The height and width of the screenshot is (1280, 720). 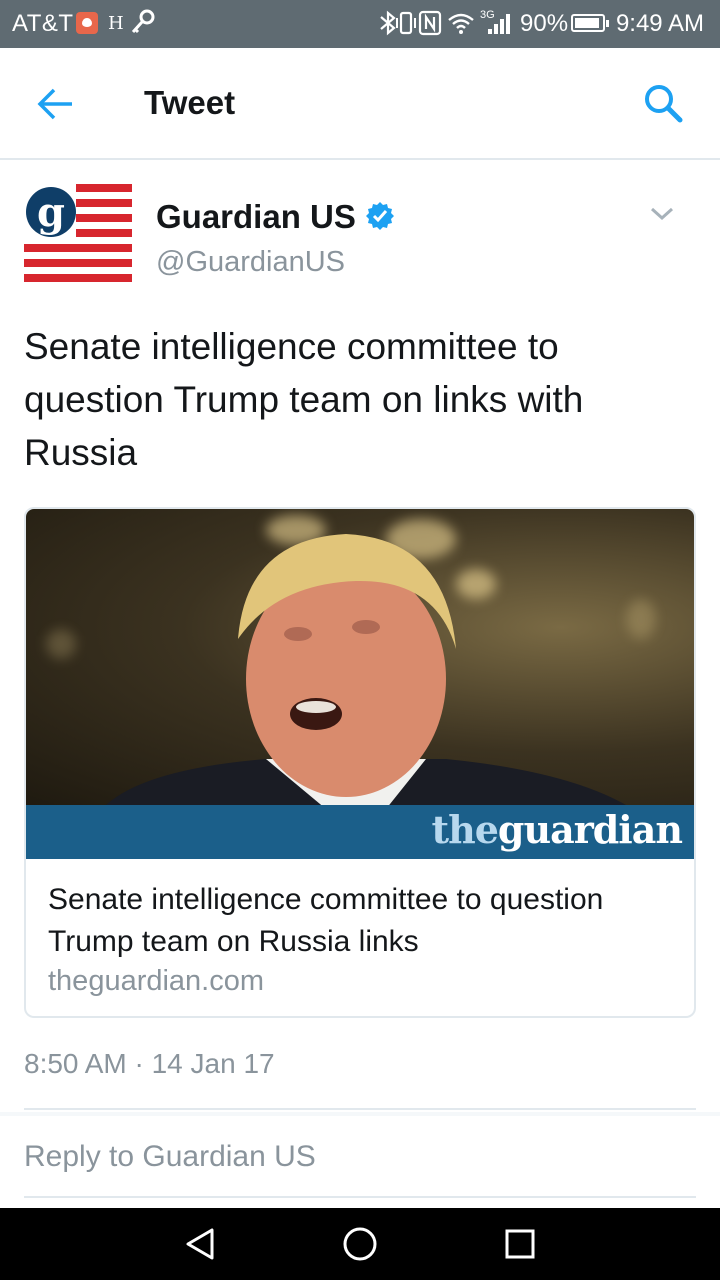 What do you see at coordinates (544, 23) in the screenshot?
I see `battery-percent: 90%` at bounding box center [544, 23].